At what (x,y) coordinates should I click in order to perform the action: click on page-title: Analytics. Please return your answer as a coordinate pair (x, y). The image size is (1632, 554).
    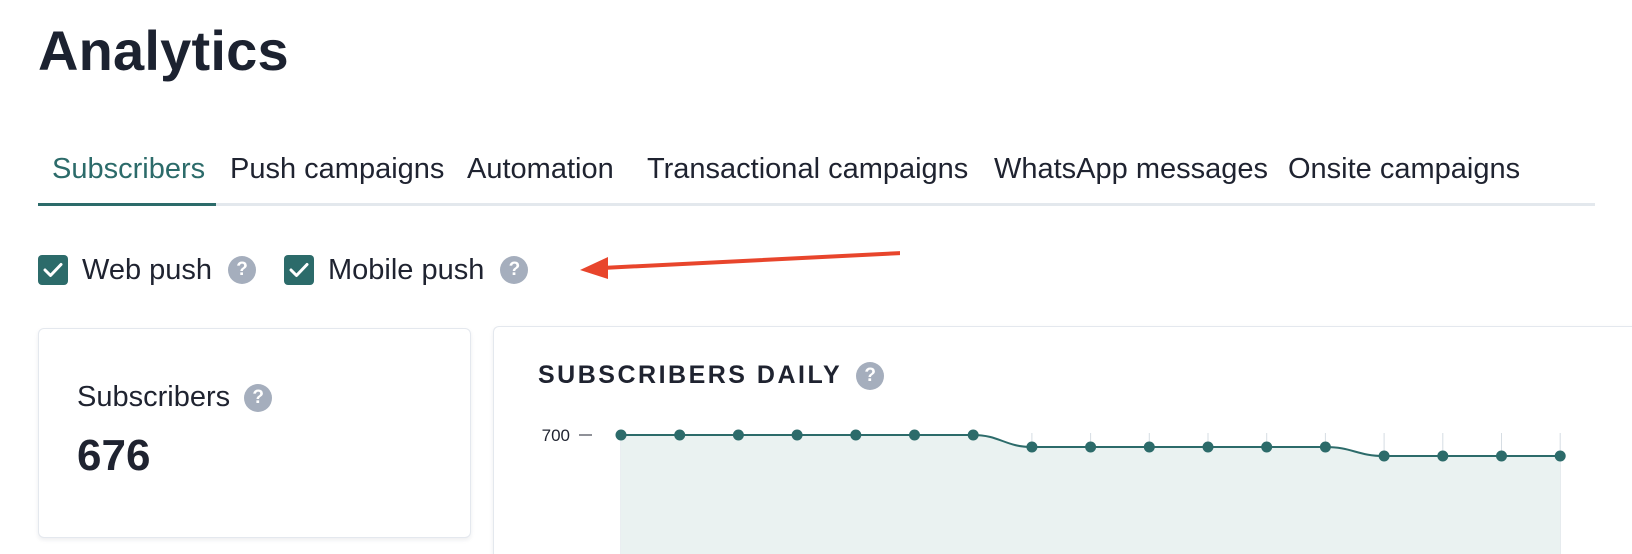
    Looking at the image, I should click on (163, 50).